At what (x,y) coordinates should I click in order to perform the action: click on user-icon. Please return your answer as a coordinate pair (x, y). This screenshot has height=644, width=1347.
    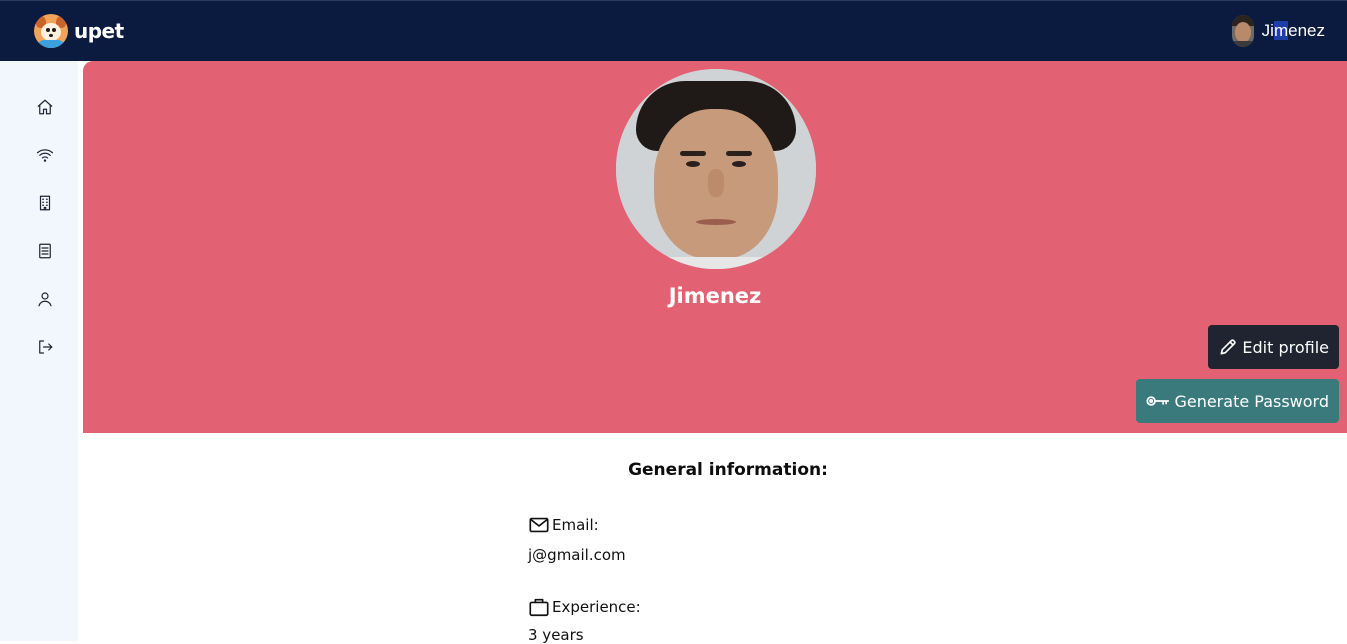
    Looking at the image, I should click on (45, 299).